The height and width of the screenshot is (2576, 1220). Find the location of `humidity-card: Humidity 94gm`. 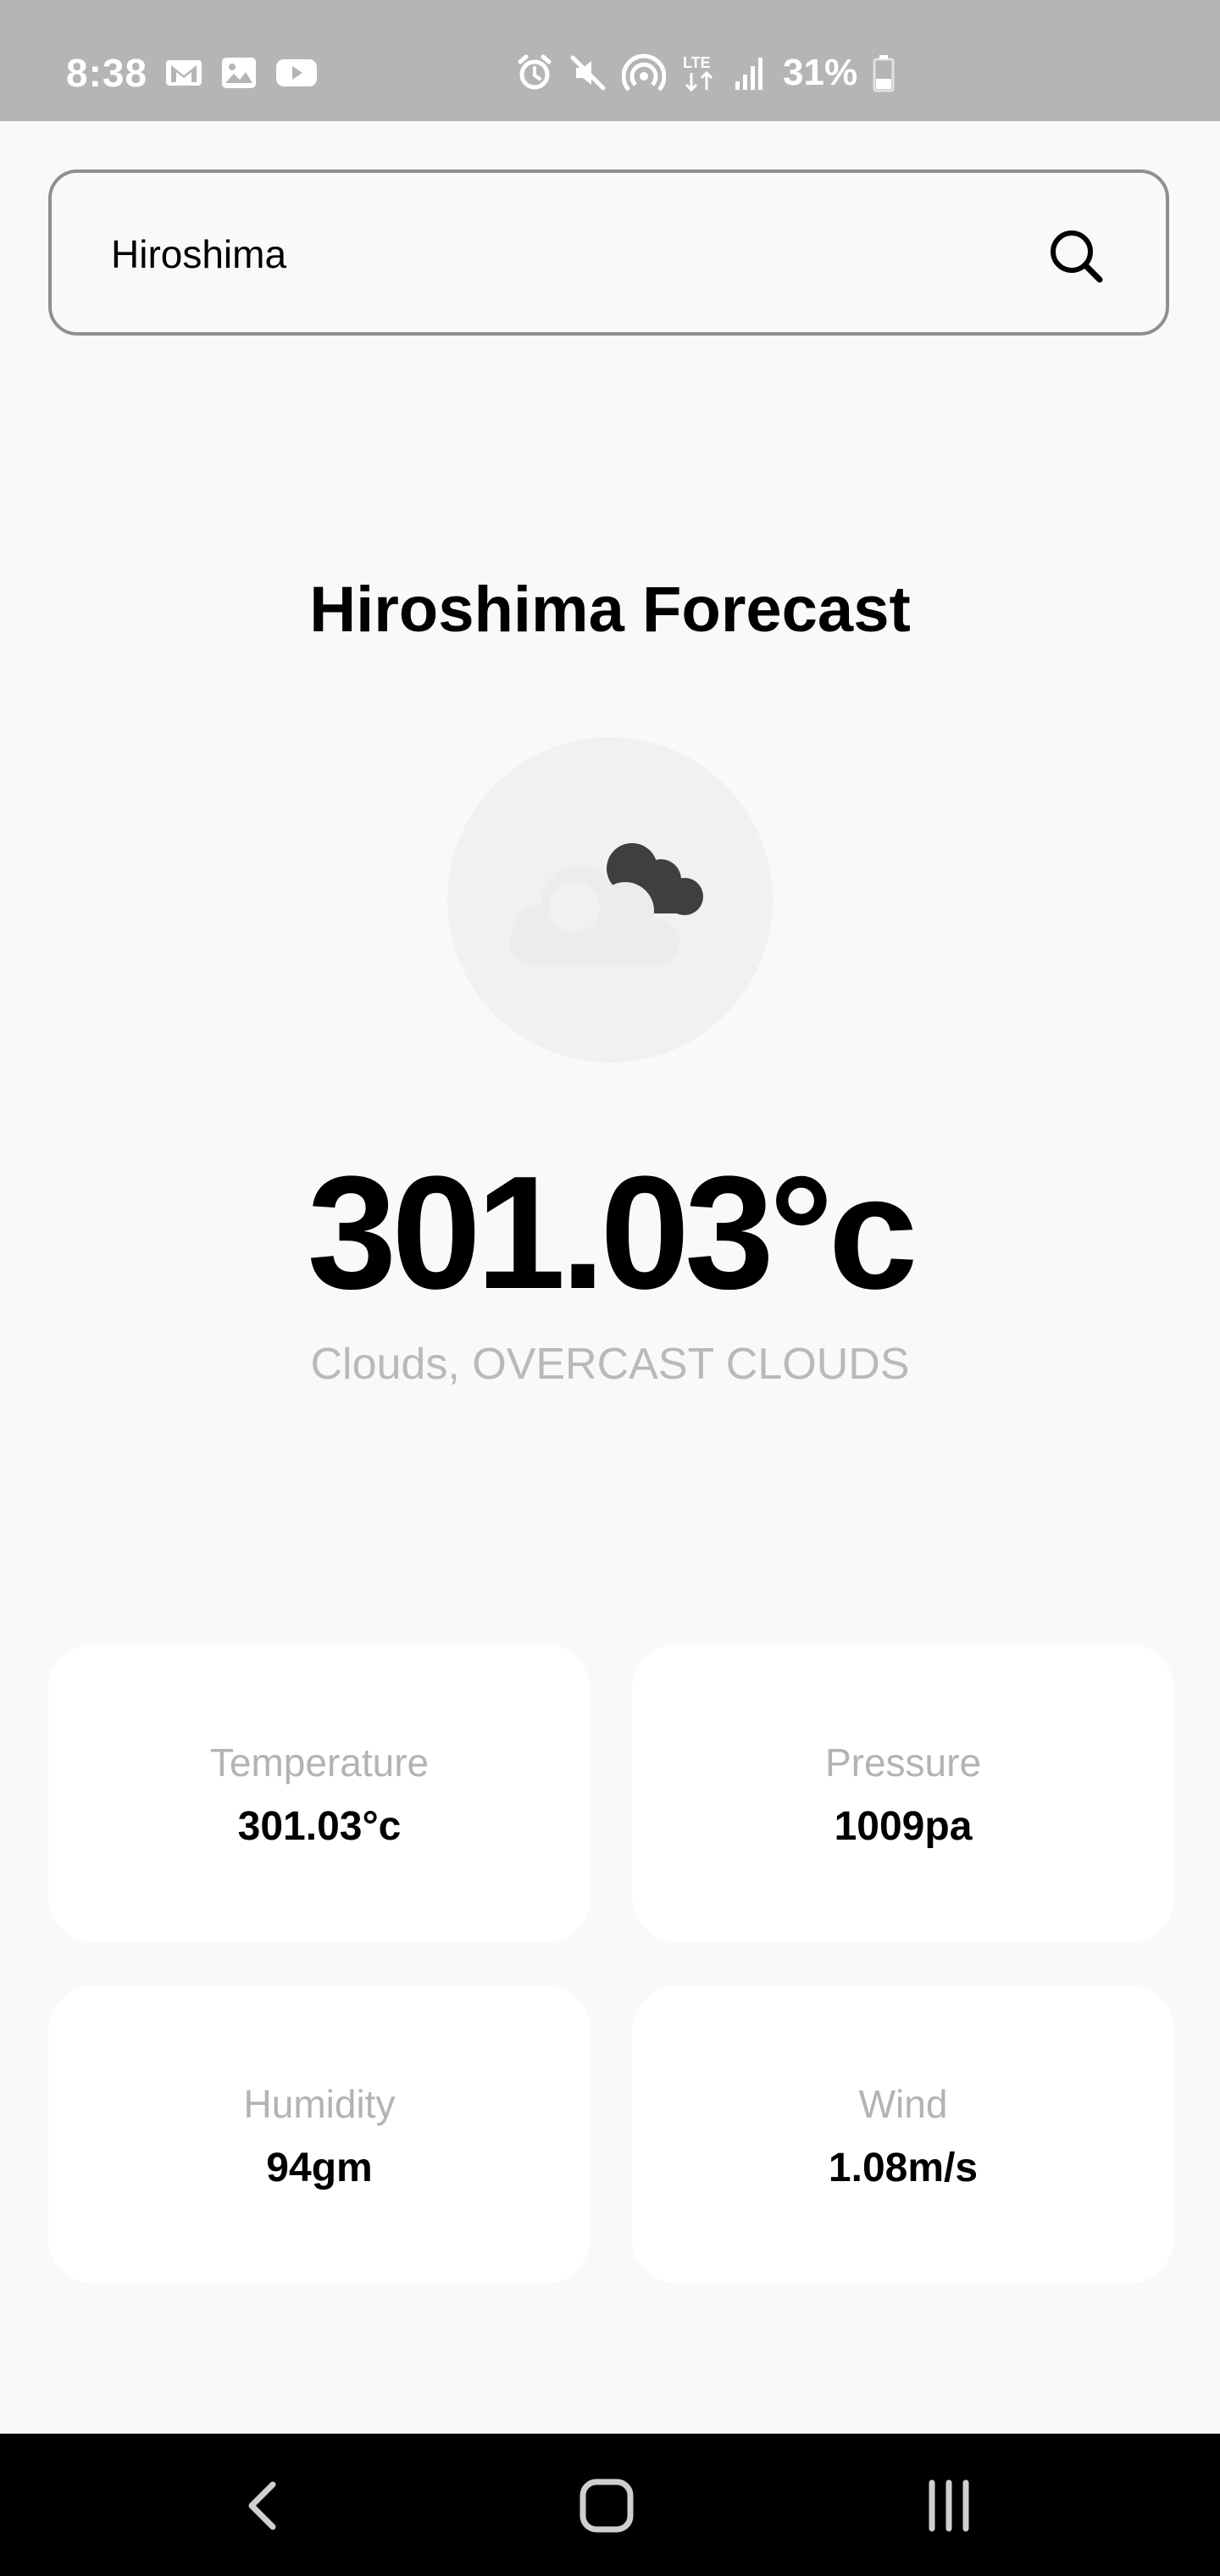

humidity-card: Humidity 94gm is located at coordinates (319, 2134).